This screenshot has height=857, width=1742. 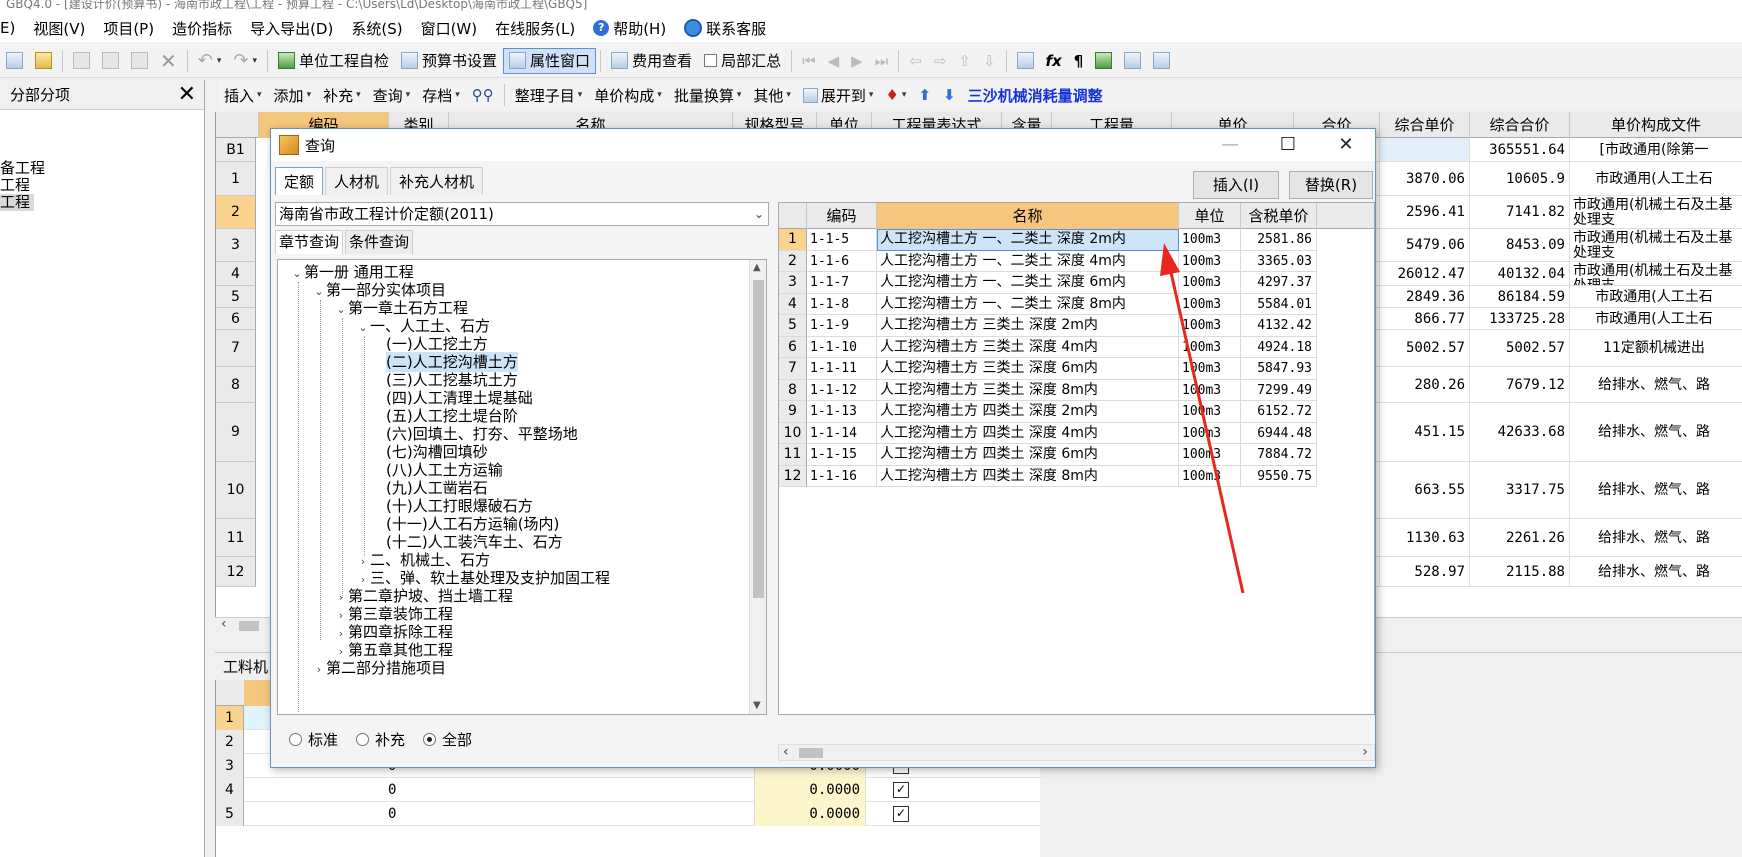 I want to click on cell-name: 人工挖沟槽土方 一、二类土 深度 6m内, so click(x=1028, y=283).